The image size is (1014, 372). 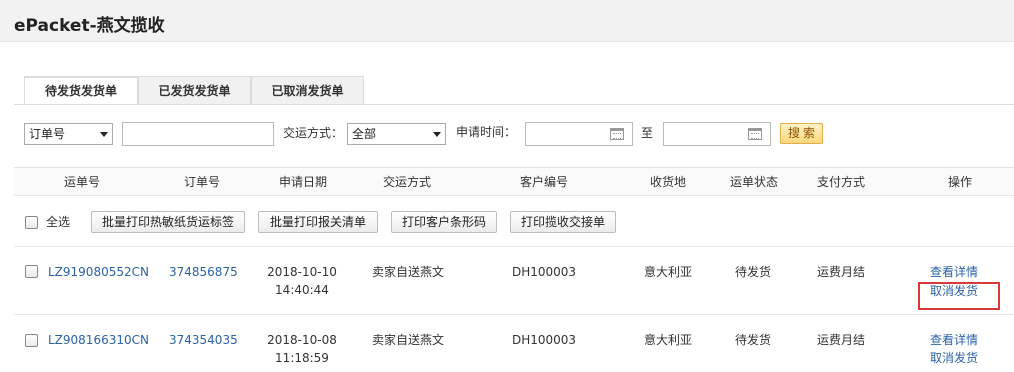 What do you see at coordinates (717, 134) in the screenshot?
I see `date-to-input` at bounding box center [717, 134].